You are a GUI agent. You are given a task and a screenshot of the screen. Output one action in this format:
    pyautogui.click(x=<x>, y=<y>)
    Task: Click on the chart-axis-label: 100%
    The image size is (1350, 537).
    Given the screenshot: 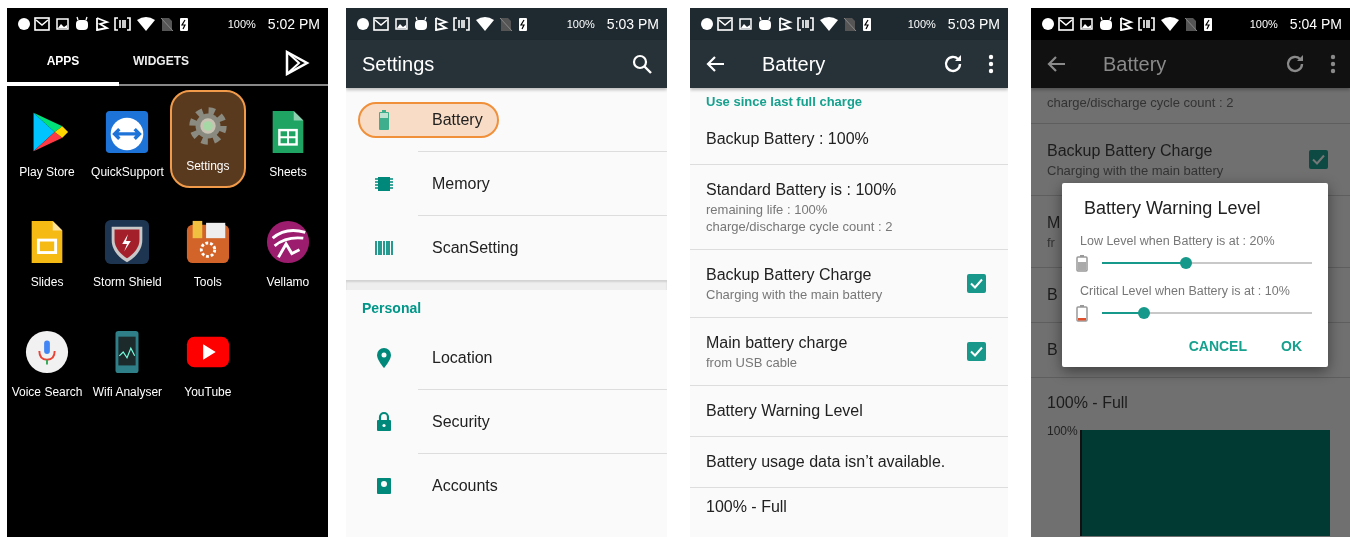 What is the action you would take?
    pyautogui.click(x=1062, y=431)
    